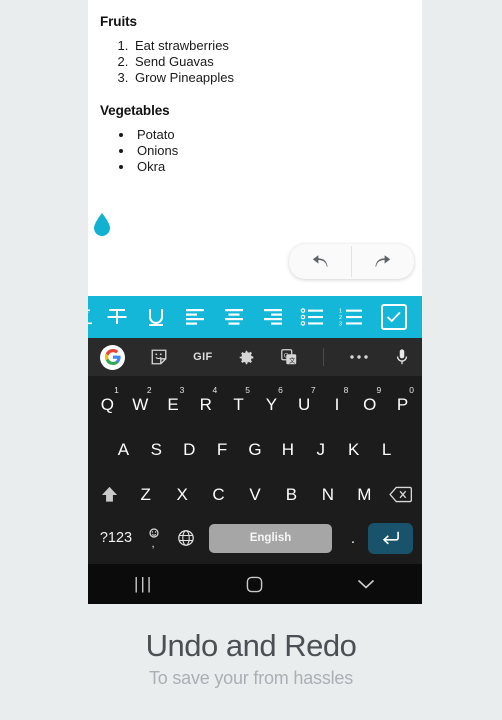 This screenshot has width=502, height=720. What do you see at coordinates (320, 261) in the screenshot?
I see `undo-button` at bounding box center [320, 261].